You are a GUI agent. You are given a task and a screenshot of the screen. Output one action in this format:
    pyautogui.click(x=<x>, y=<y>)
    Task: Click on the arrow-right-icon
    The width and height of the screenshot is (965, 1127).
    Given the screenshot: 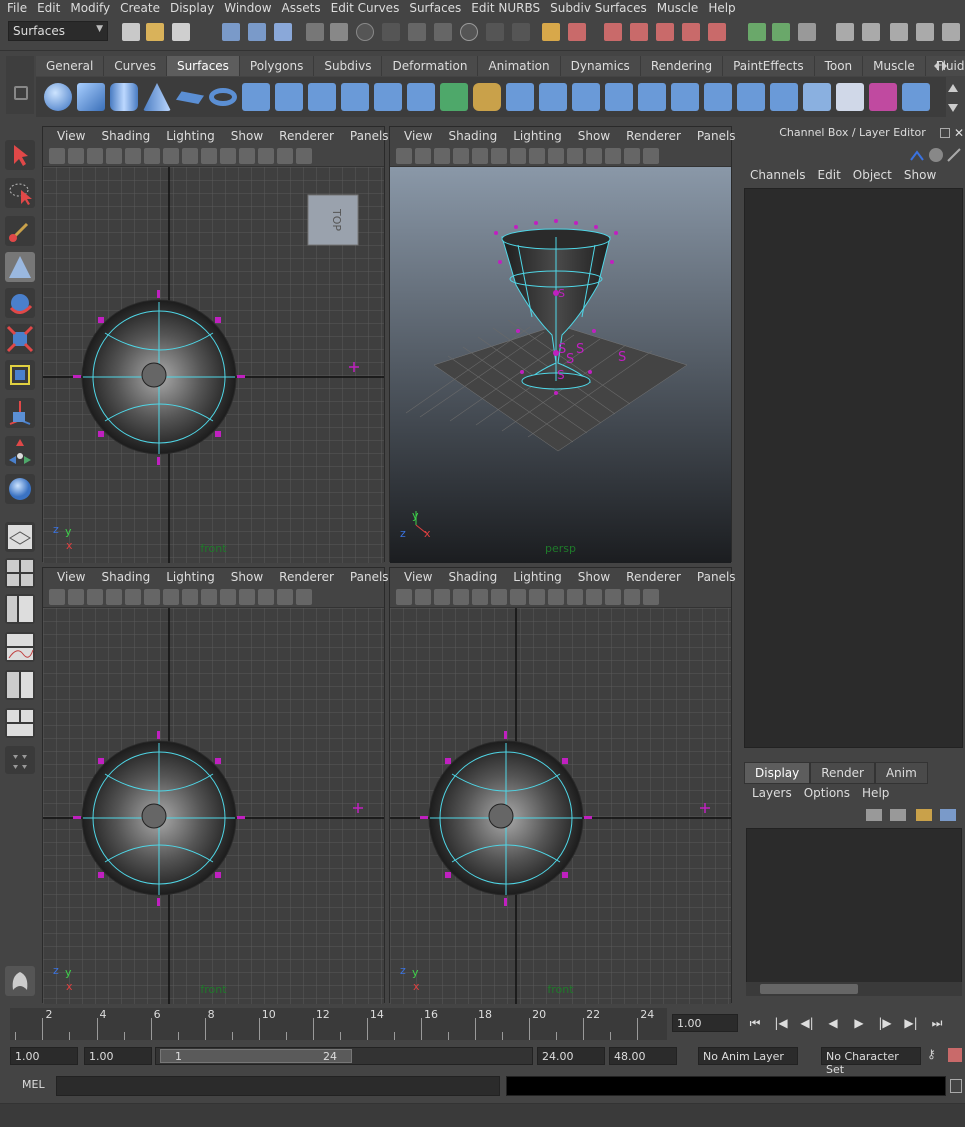 What is the action you would take?
    pyautogui.click(x=944, y=66)
    